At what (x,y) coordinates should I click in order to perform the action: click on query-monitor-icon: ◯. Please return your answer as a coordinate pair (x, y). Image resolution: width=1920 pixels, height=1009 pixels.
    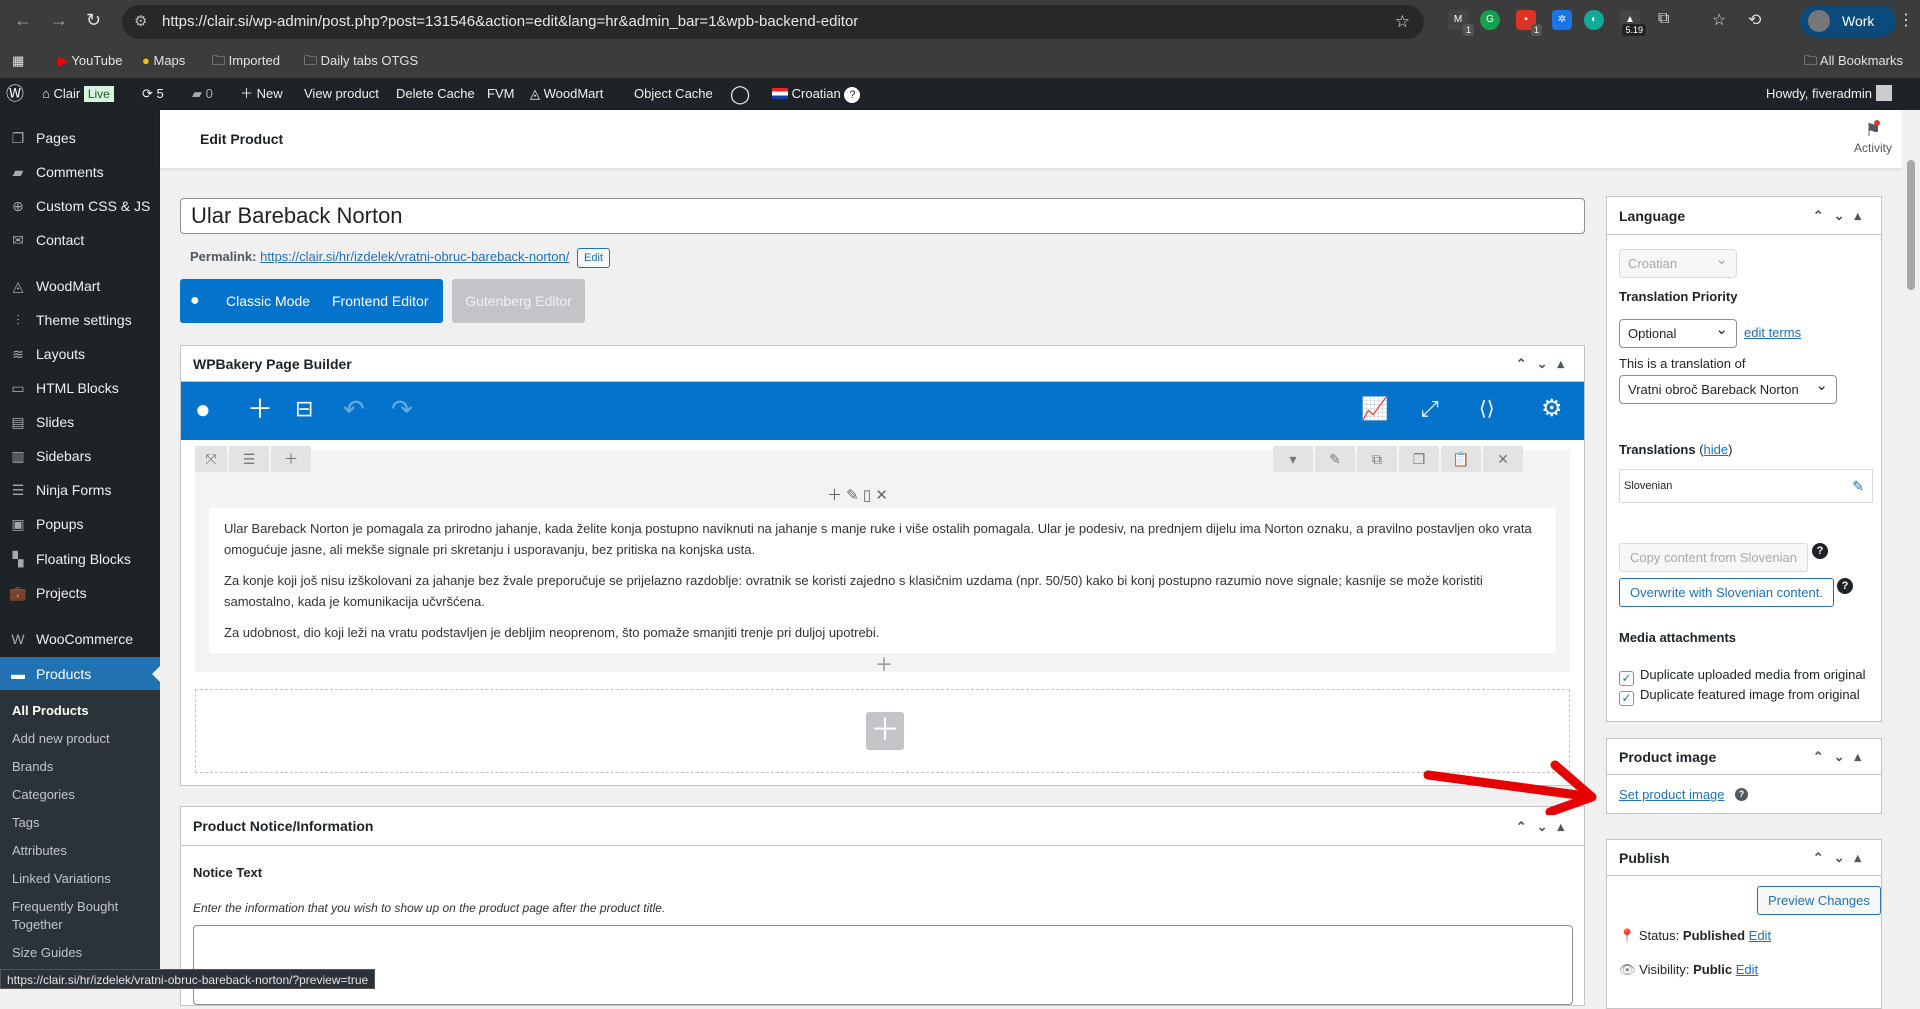
    Looking at the image, I should click on (740, 94).